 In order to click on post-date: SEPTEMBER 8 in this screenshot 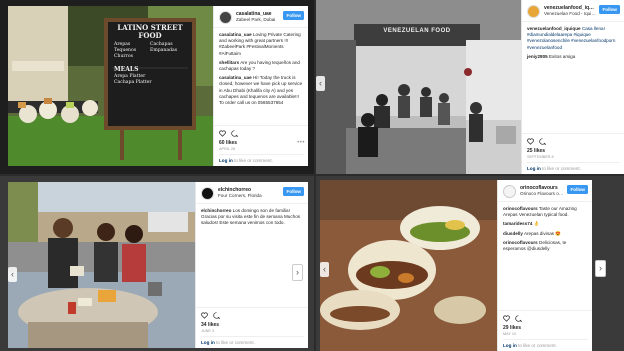, I will do `click(540, 157)`.